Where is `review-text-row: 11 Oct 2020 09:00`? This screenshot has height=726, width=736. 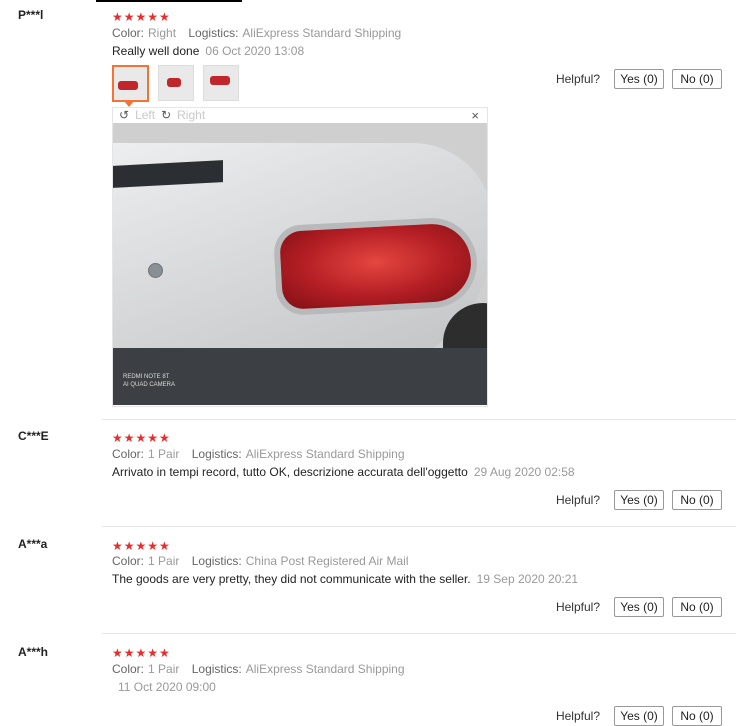
review-text-row: 11 Oct 2020 09:00 is located at coordinates (164, 687).